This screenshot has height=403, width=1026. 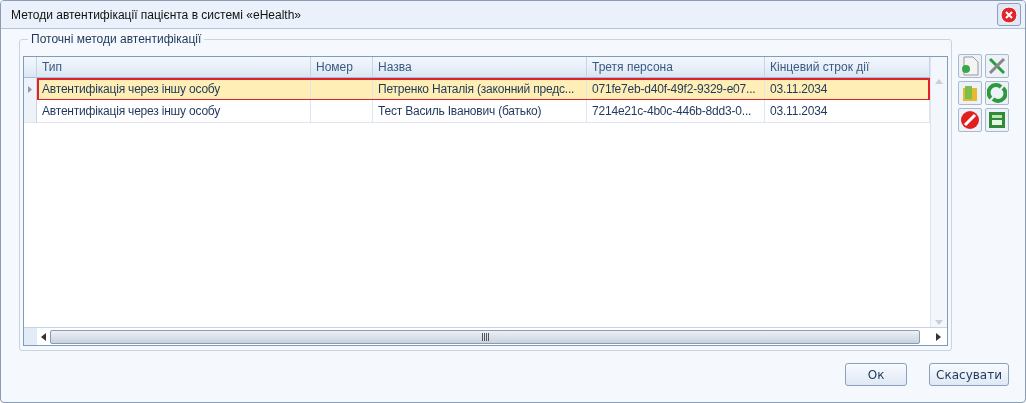 I want to click on spreadsheet-icon, so click(x=997, y=120).